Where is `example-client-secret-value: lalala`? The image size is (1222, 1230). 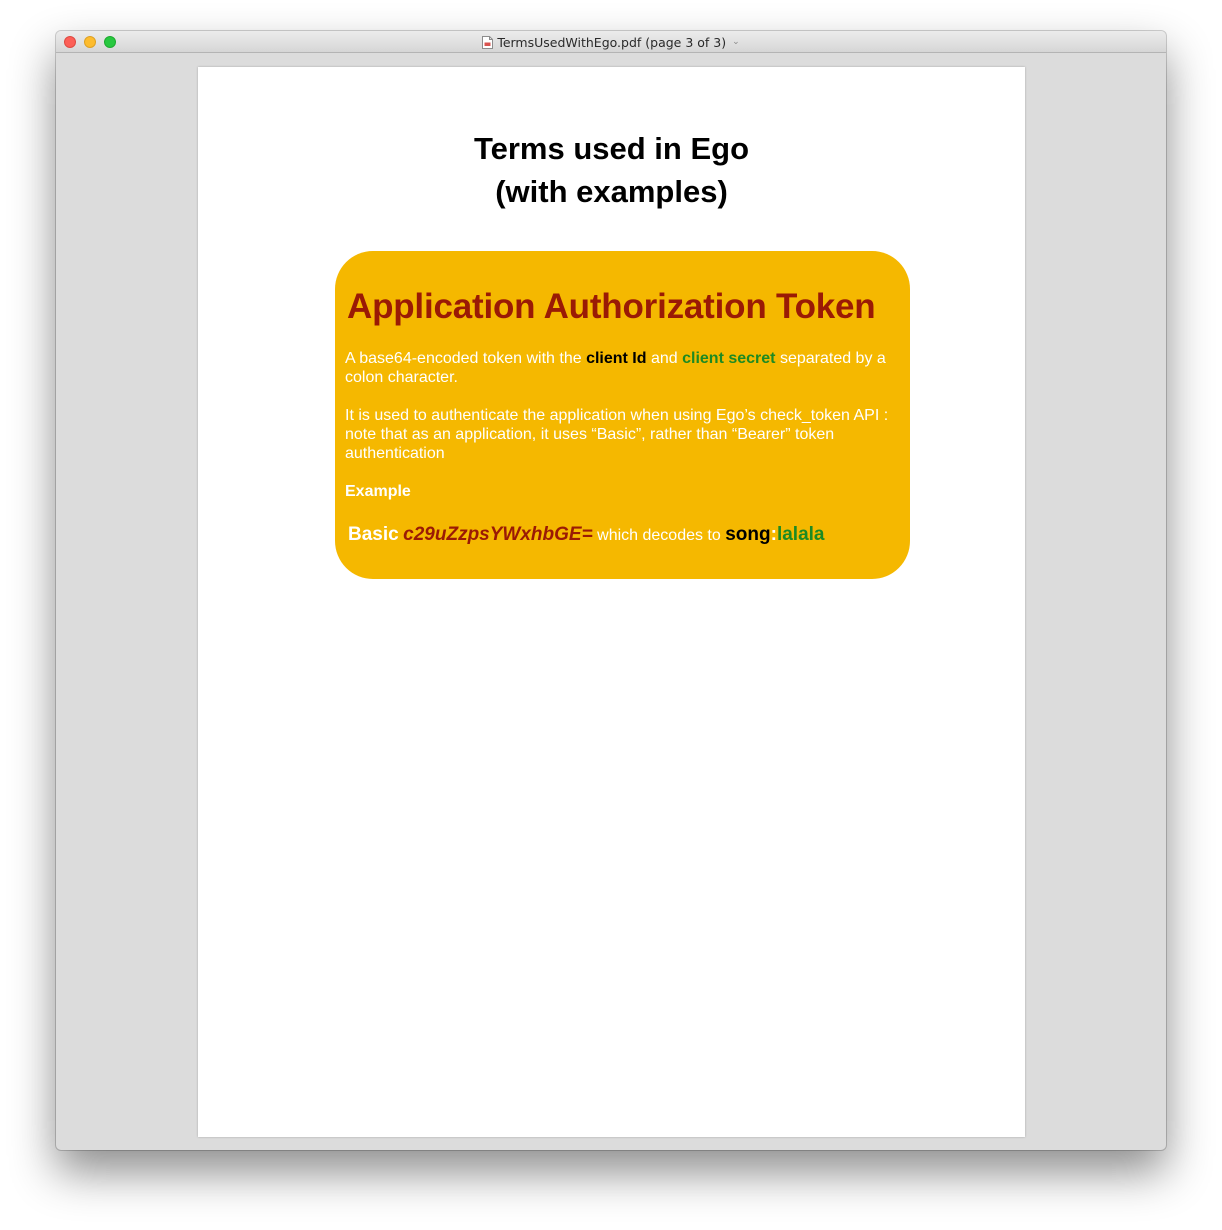
example-client-secret-value: lalala is located at coordinates (800, 534).